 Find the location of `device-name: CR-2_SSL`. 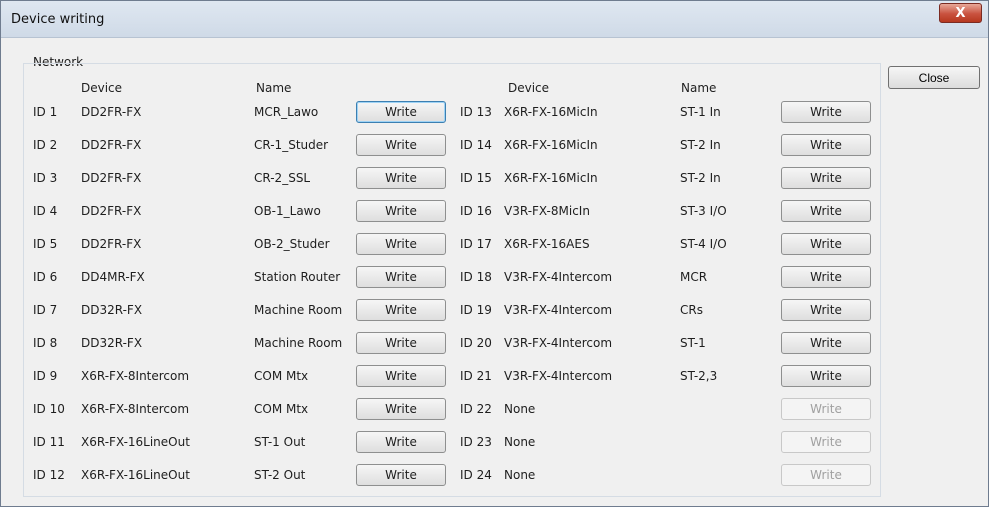

device-name: CR-2_SSL is located at coordinates (282, 178).